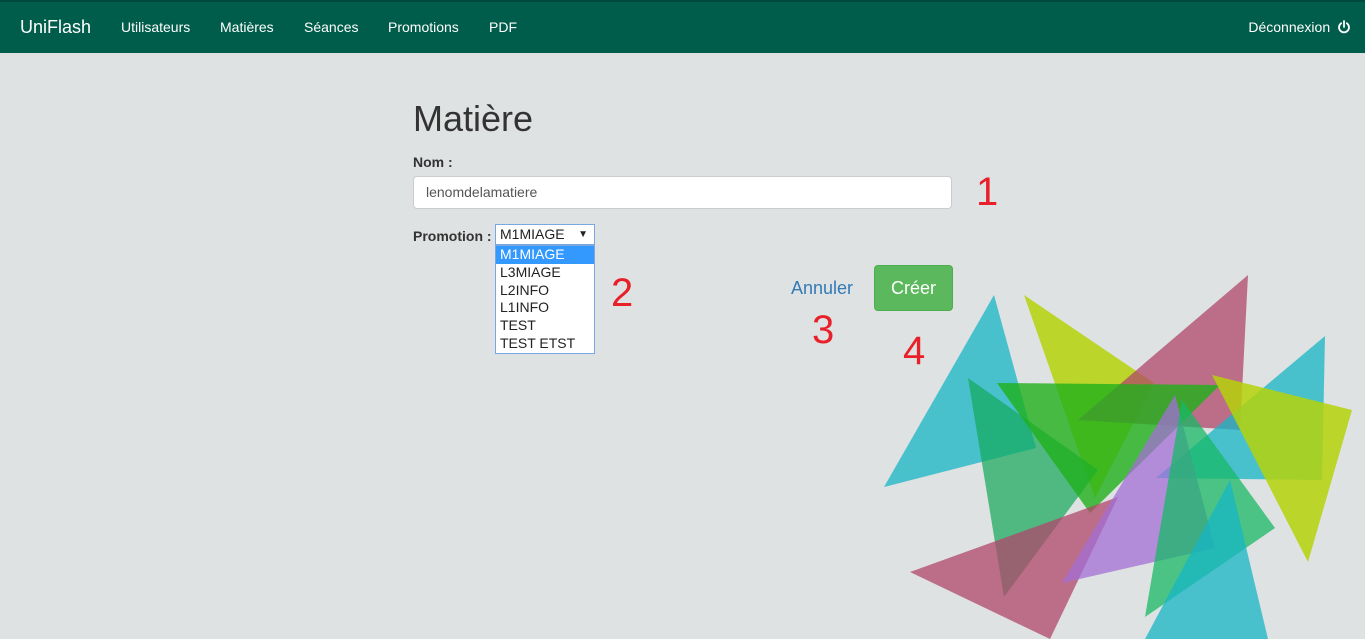  What do you see at coordinates (545, 291) in the screenshot?
I see `promotion-option: L2INFO` at bounding box center [545, 291].